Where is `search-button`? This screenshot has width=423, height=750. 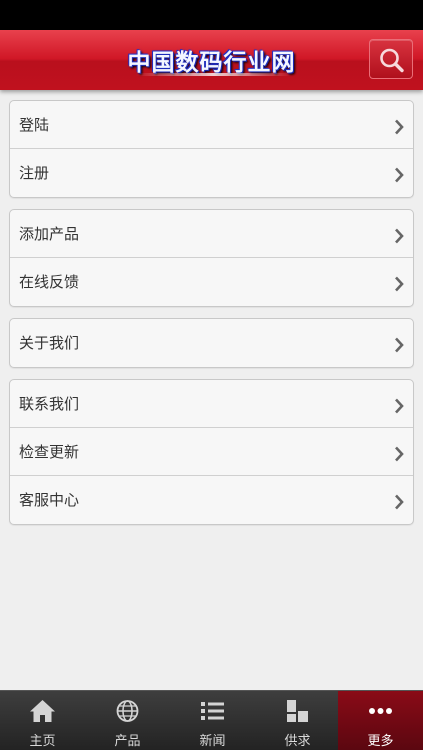 search-button is located at coordinates (391, 59).